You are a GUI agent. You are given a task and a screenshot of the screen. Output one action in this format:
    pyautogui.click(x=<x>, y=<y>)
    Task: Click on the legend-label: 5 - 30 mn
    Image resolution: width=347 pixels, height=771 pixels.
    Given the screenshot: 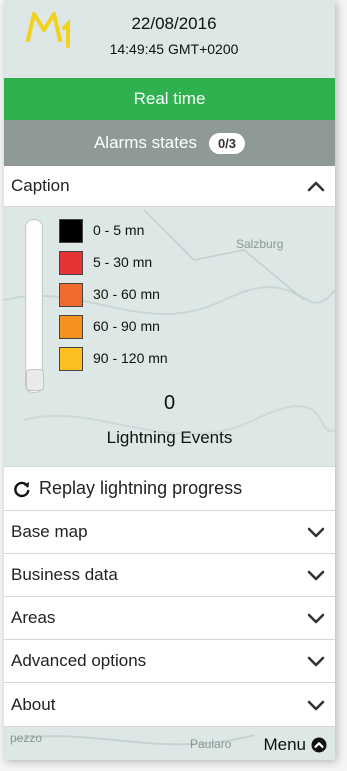 What is the action you would take?
    pyautogui.click(x=123, y=262)
    